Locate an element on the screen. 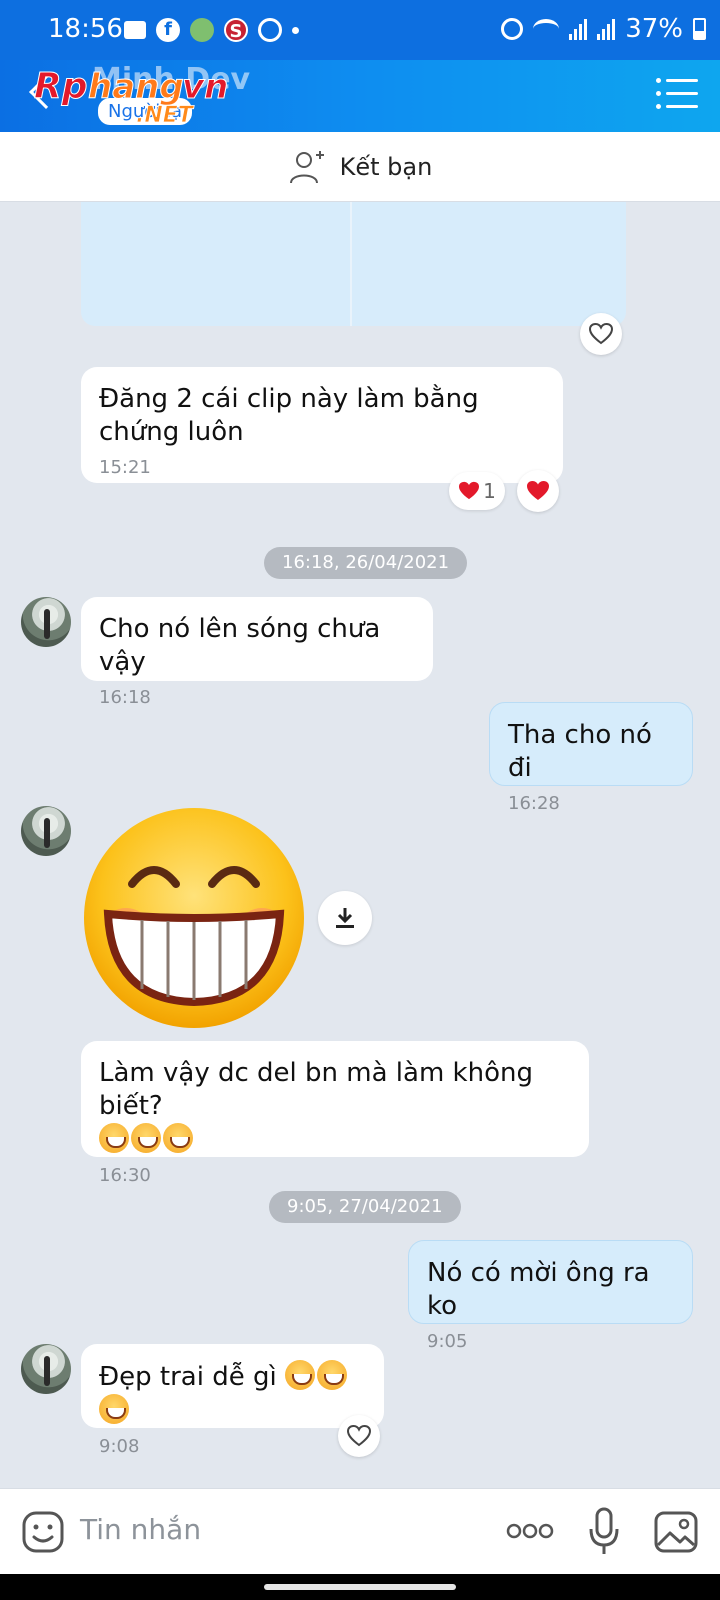 The image size is (720, 1600). app-notification-icon is located at coordinates (202, 30).